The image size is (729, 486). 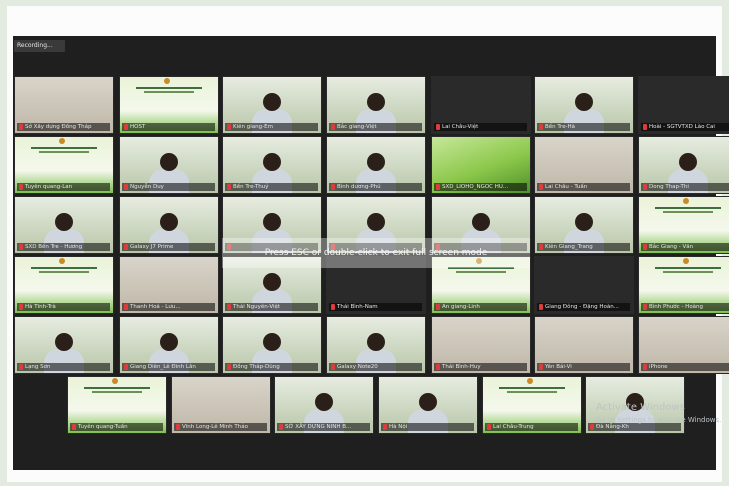 I want to click on participant-name: Lai Châu-Trung, so click(x=531, y=427).